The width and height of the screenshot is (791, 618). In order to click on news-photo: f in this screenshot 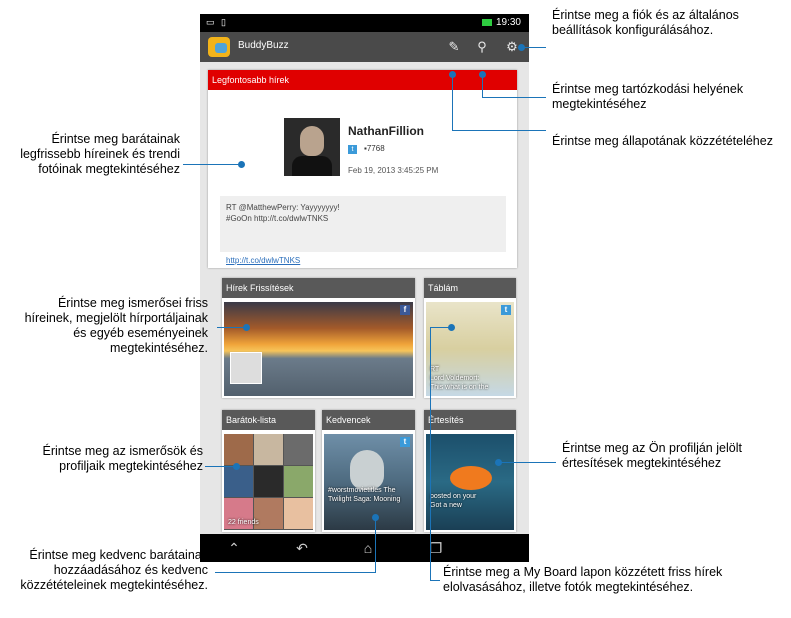, I will do `click(318, 349)`.